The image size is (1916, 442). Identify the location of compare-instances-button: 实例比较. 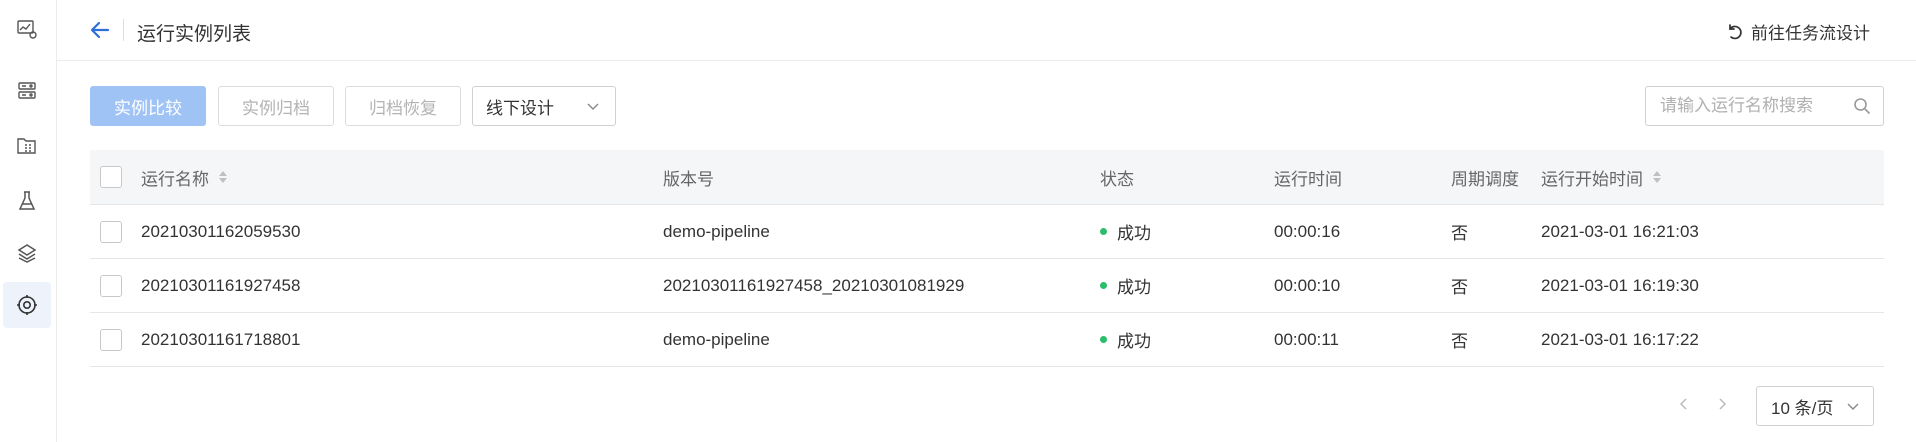
(148, 106).